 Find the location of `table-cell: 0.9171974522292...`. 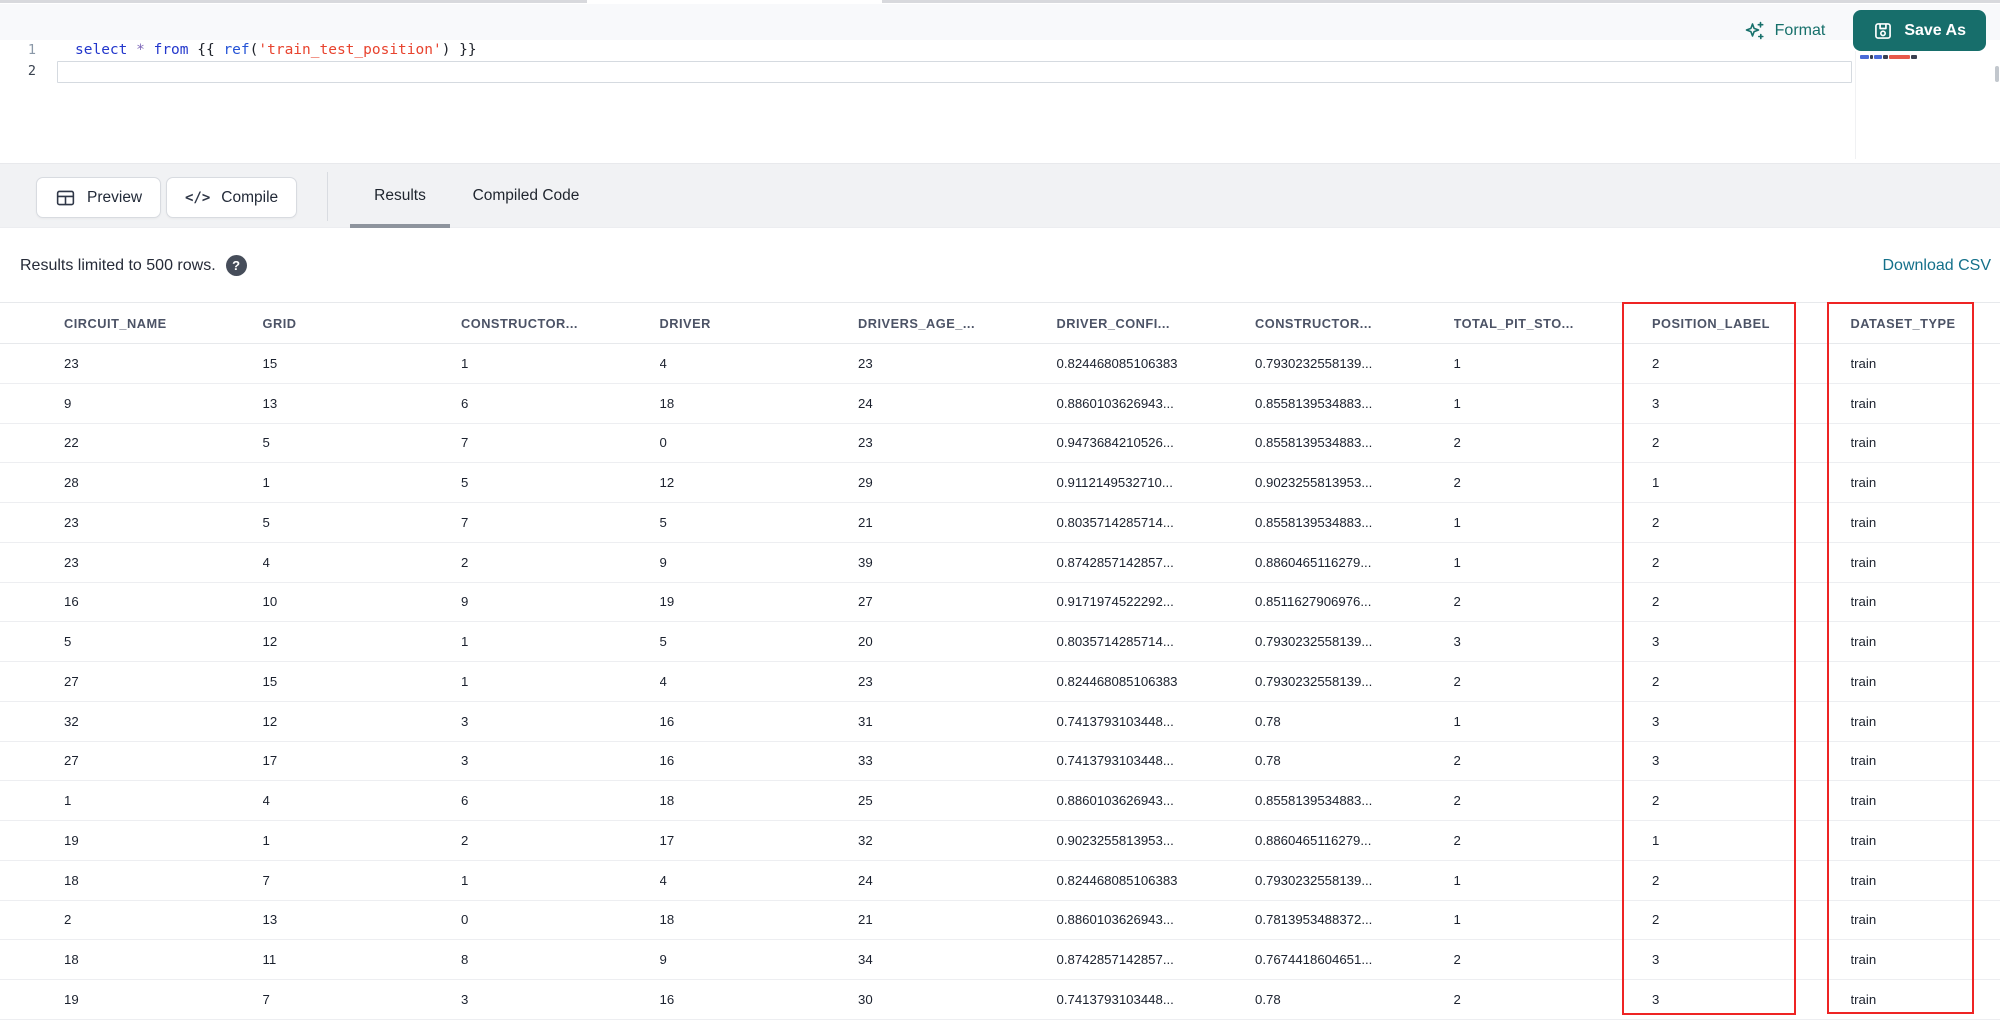

table-cell: 0.9171974522292... is located at coordinates (1115, 602).